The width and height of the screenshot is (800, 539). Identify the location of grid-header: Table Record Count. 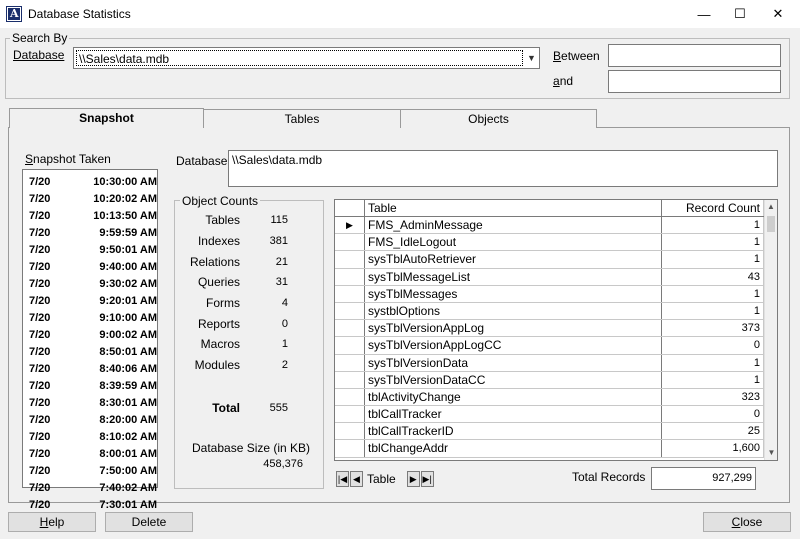
(556, 208).